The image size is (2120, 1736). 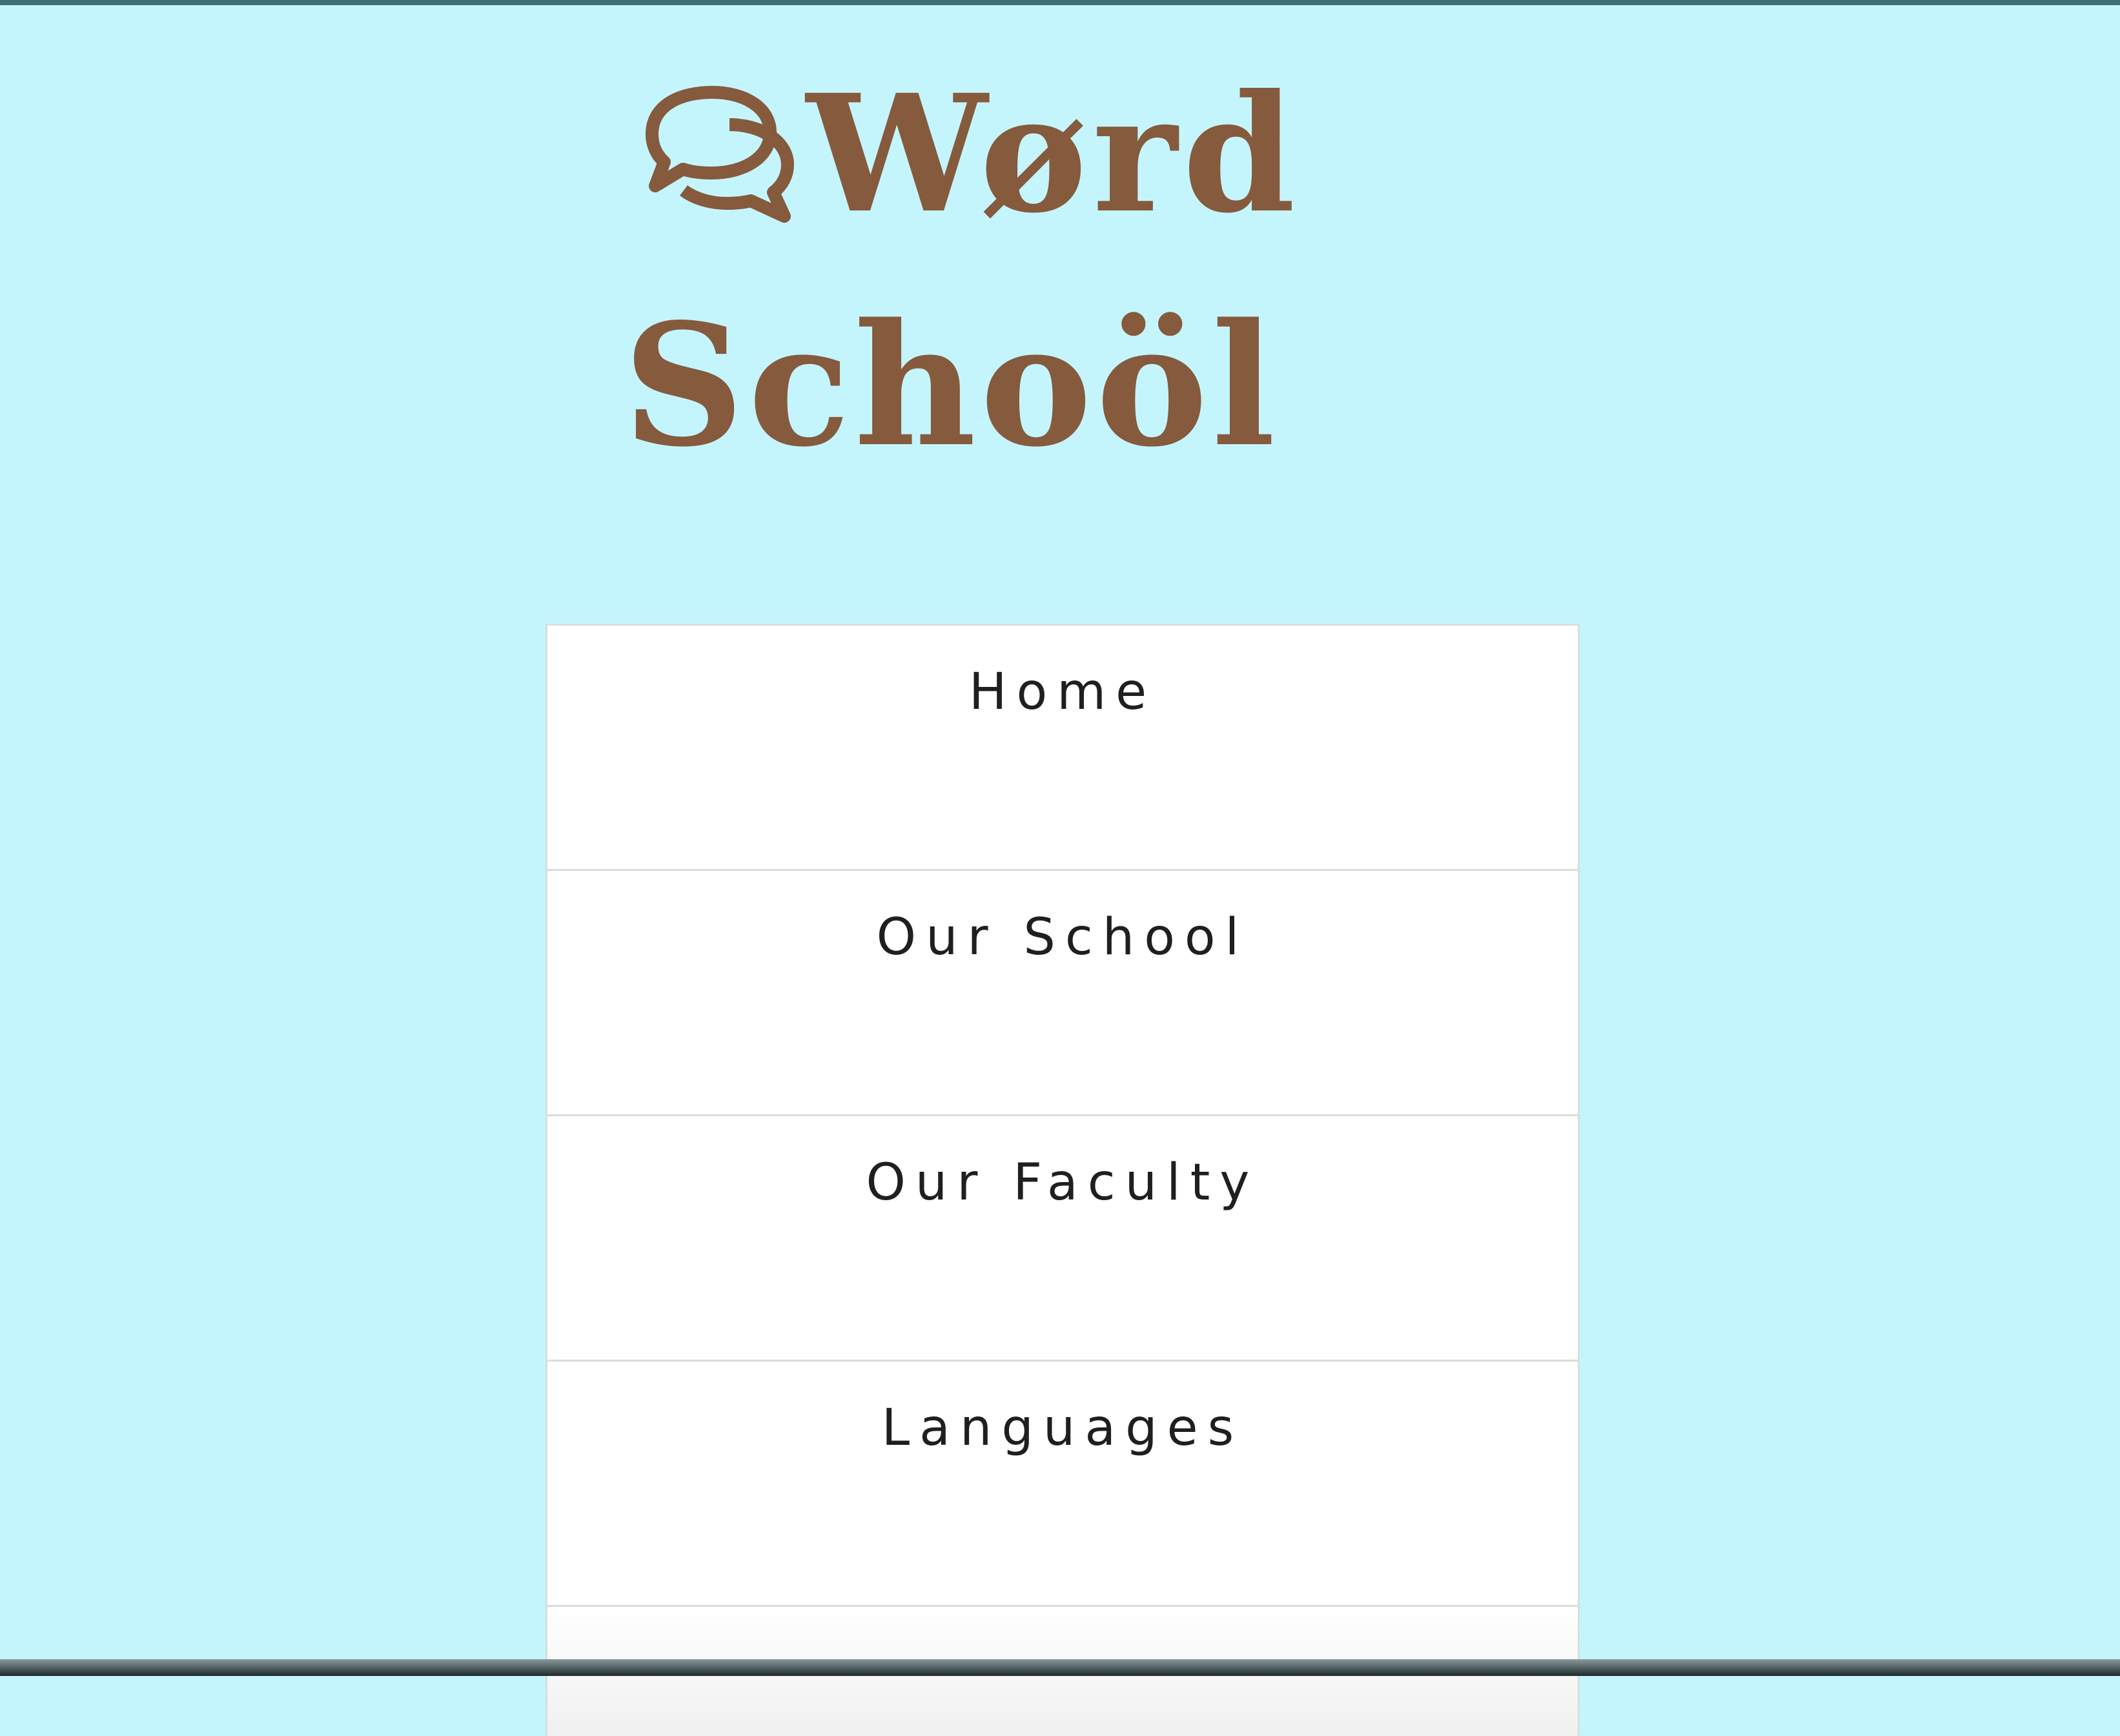 What do you see at coordinates (1060, 1667) in the screenshot?
I see `window-bottom-edge` at bounding box center [1060, 1667].